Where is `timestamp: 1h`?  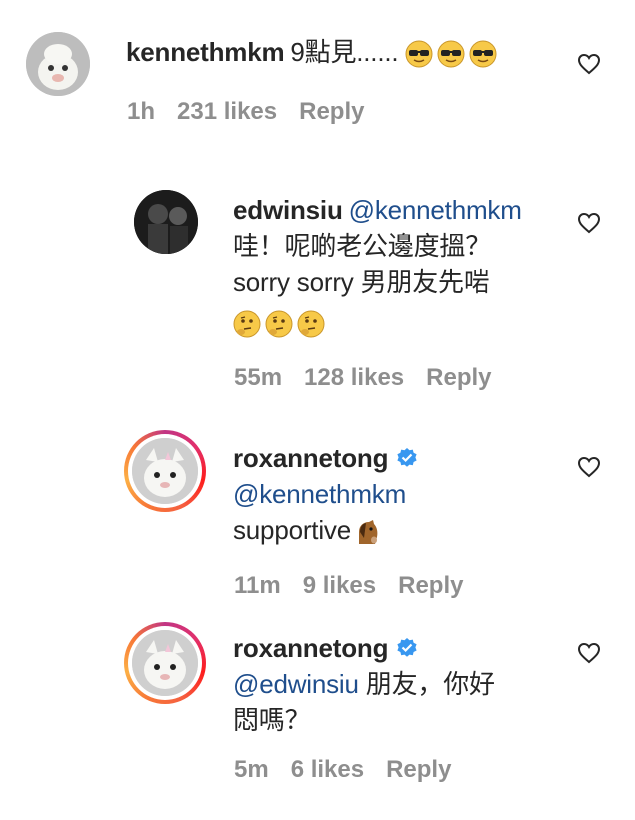 timestamp: 1h is located at coordinates (141, 111).